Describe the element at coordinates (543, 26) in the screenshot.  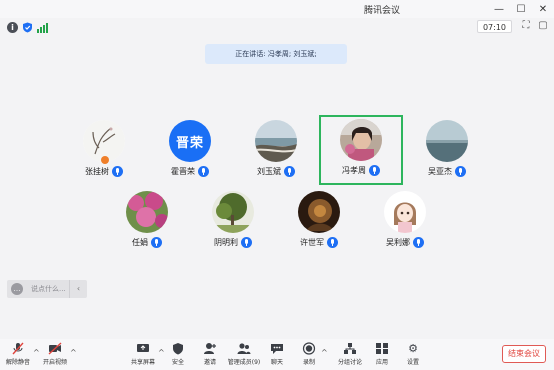
I see `view-layout-icon: ▢` at that location.